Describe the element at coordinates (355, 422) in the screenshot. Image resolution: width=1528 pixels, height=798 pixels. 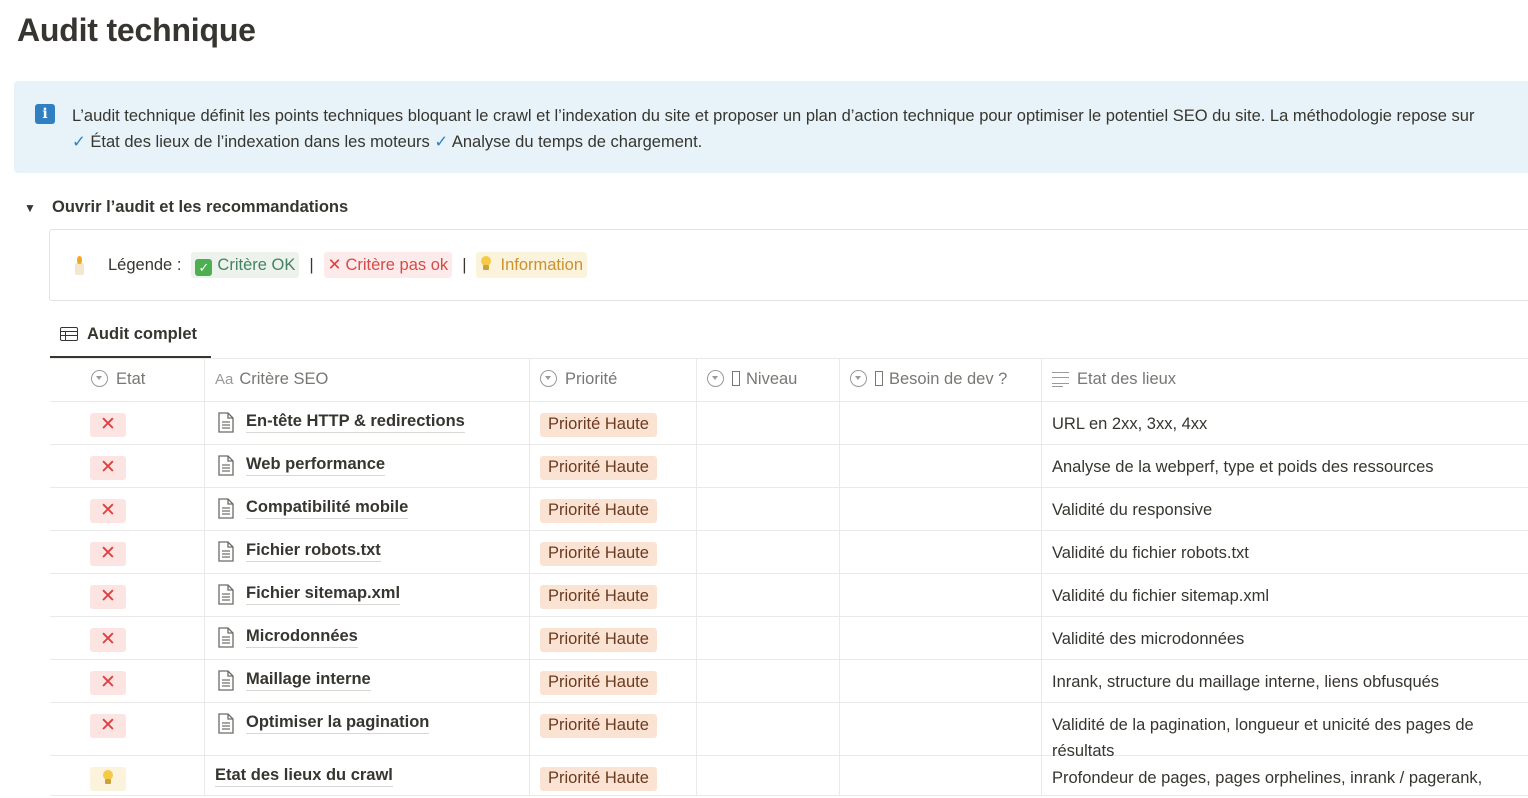
I see `criterion-title: En-tête HTTP & redirections` at that location.